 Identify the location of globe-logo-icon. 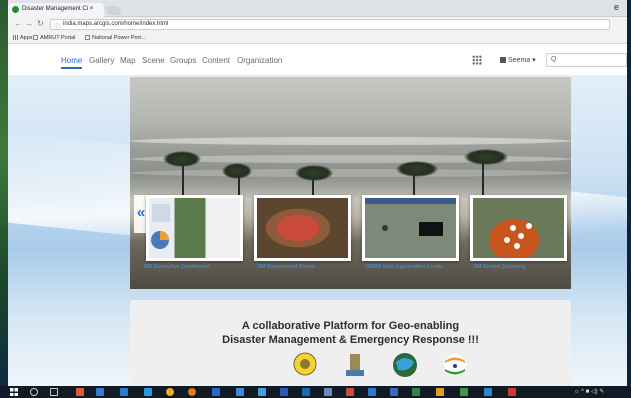
(405, 365).